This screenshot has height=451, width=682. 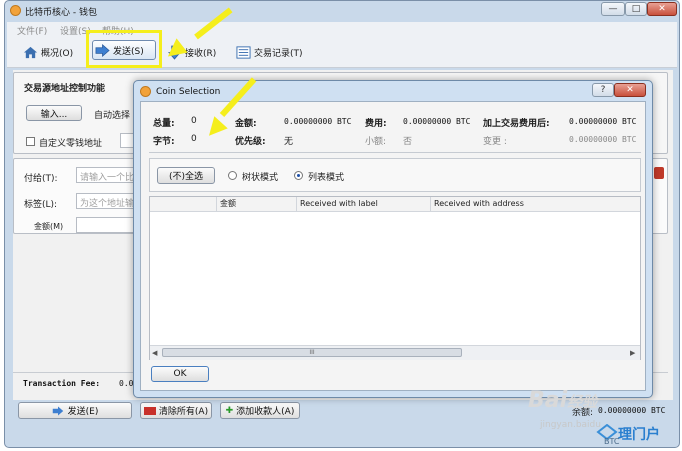 I want to click on dialog-title: Coin Selection, so click(x=188, y=92).